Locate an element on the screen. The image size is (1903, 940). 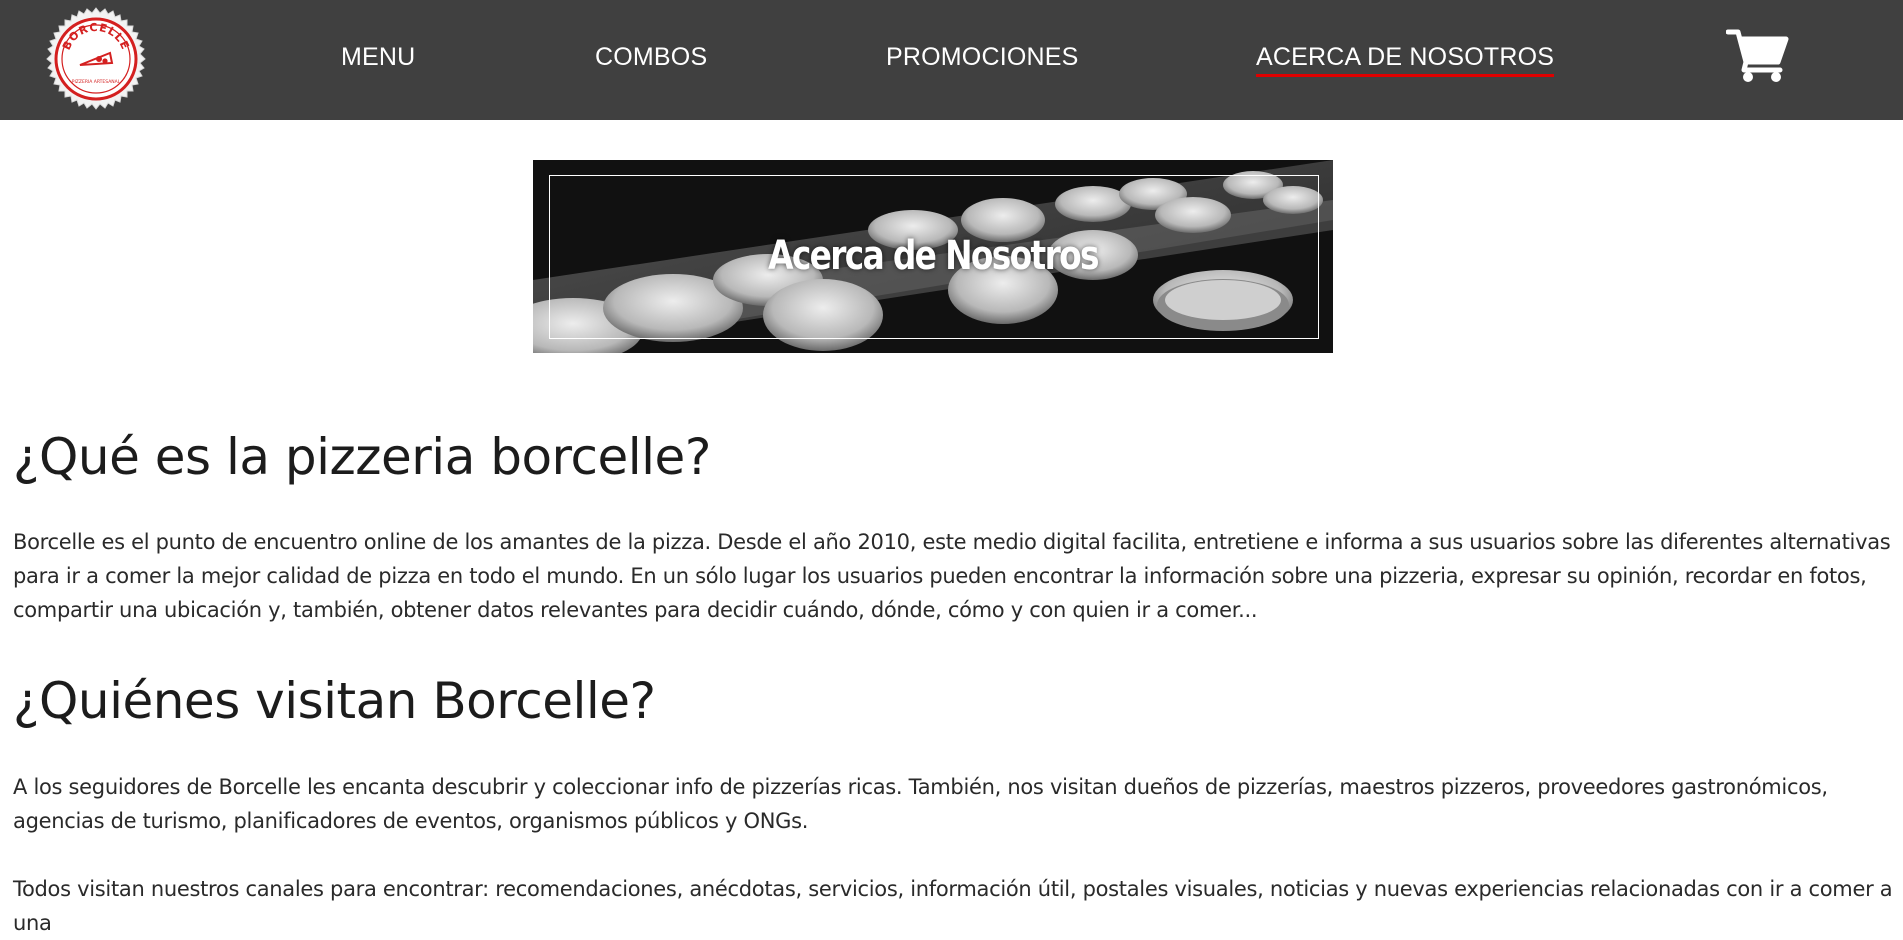
hero-title: Acerca de Nosotros is located at coordinates (933, 256).